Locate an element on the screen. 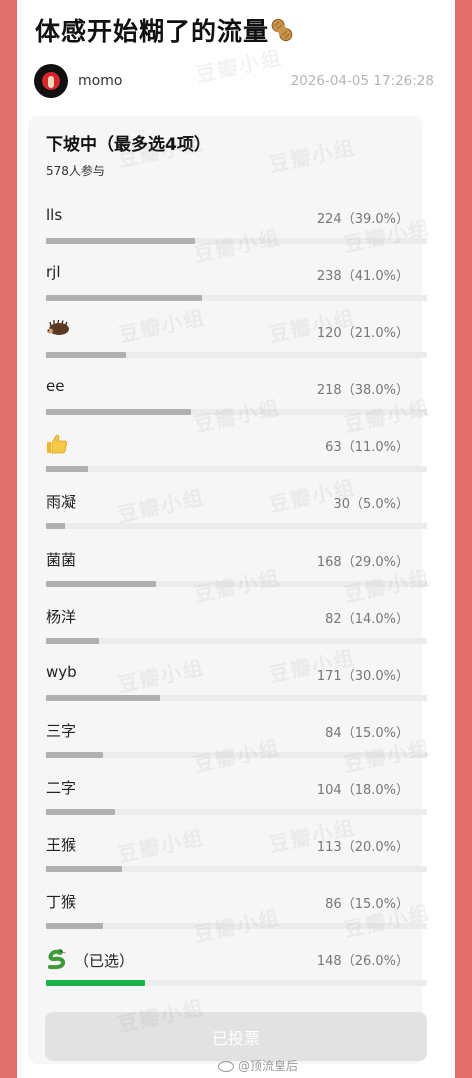  poll-option-label: lls is located at coordinates (54, 215).